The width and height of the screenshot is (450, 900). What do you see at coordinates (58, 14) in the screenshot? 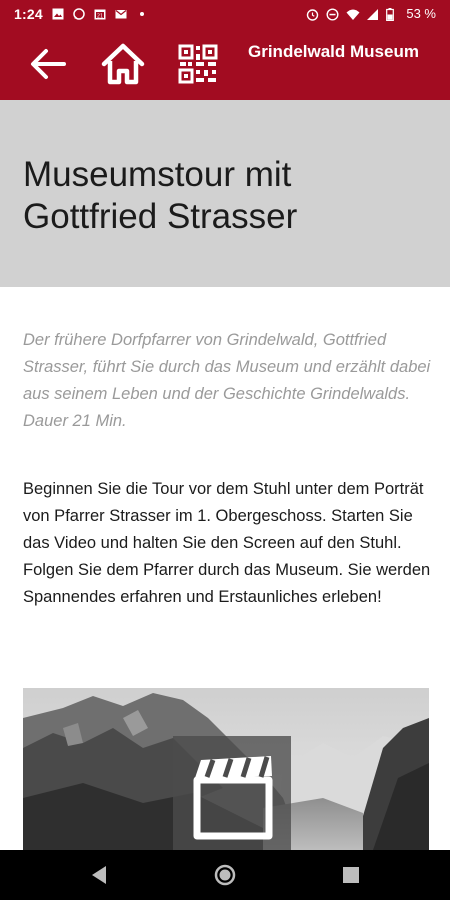
I see `image-icon` at bounding box center [58, 14].